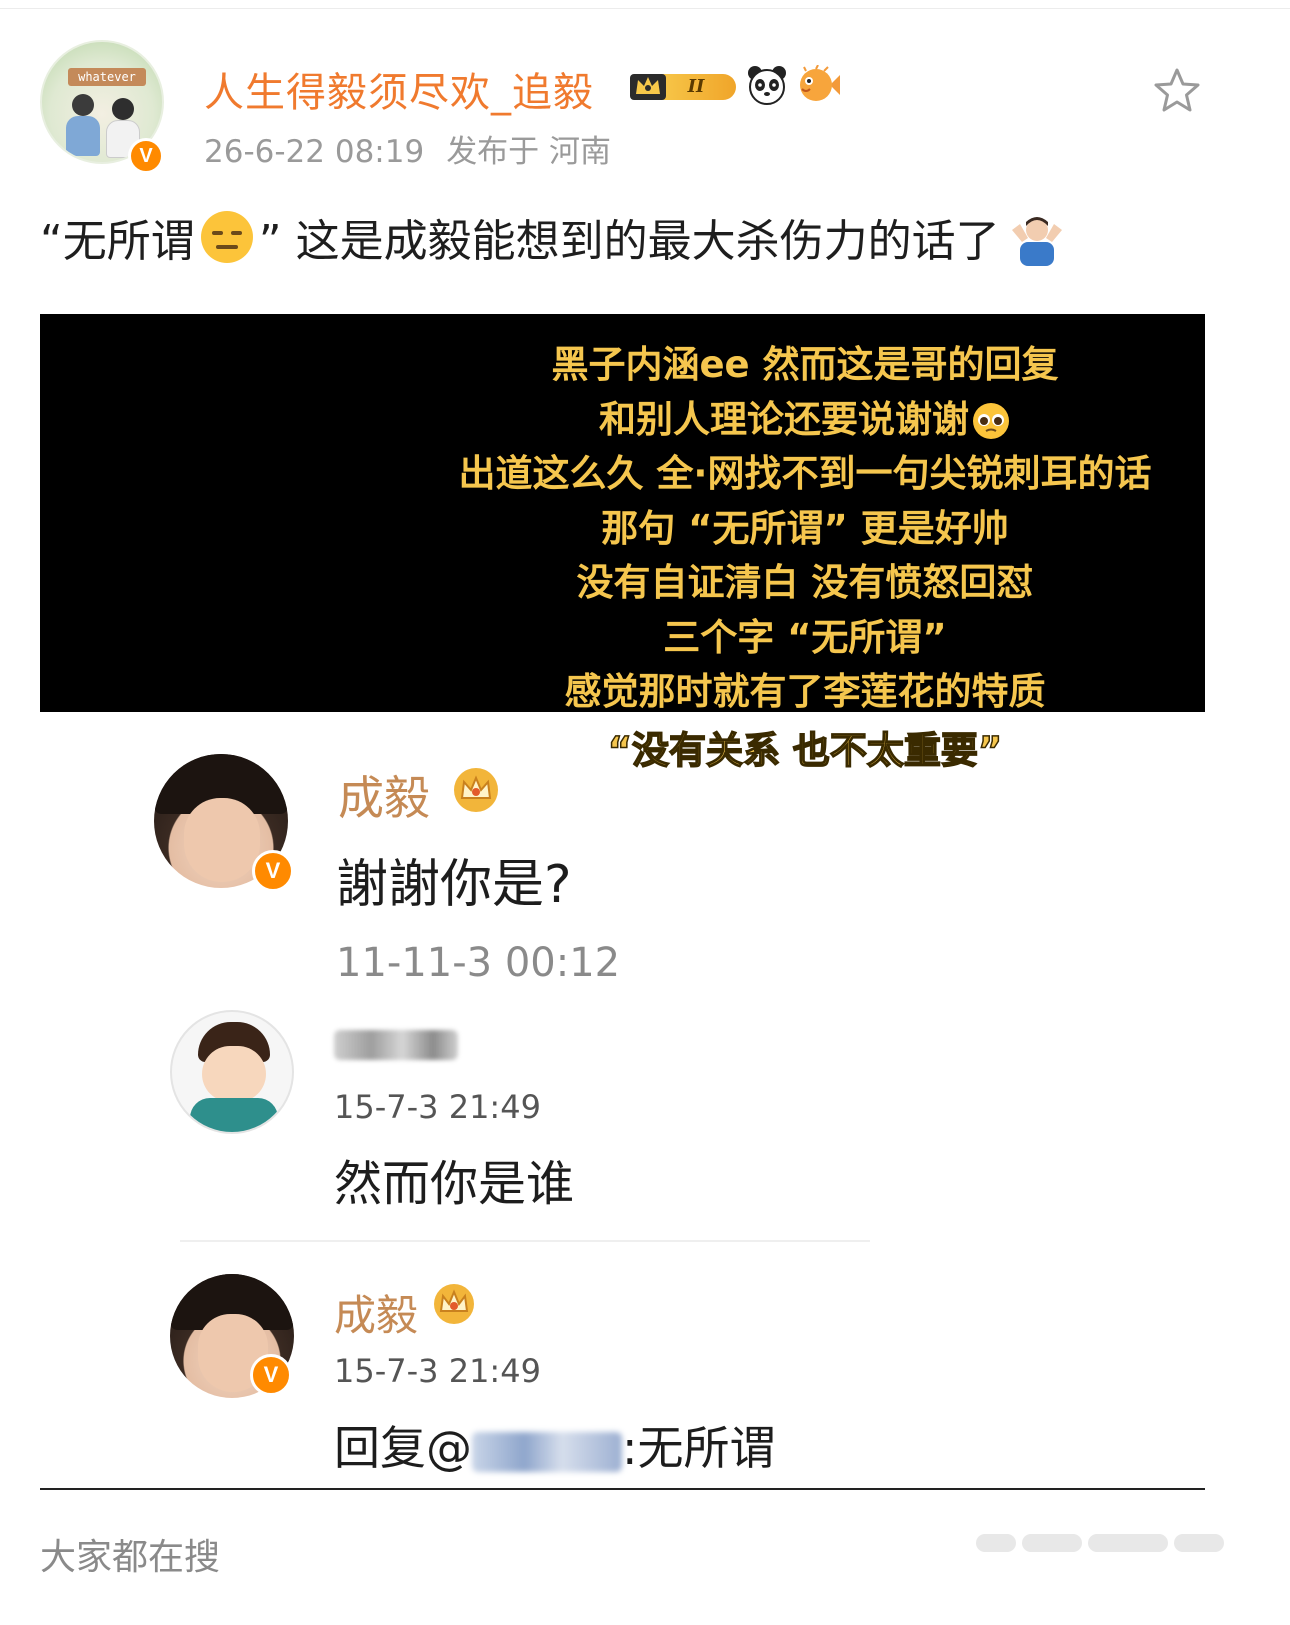  I want to click on watermark, so click(1106, 1543).